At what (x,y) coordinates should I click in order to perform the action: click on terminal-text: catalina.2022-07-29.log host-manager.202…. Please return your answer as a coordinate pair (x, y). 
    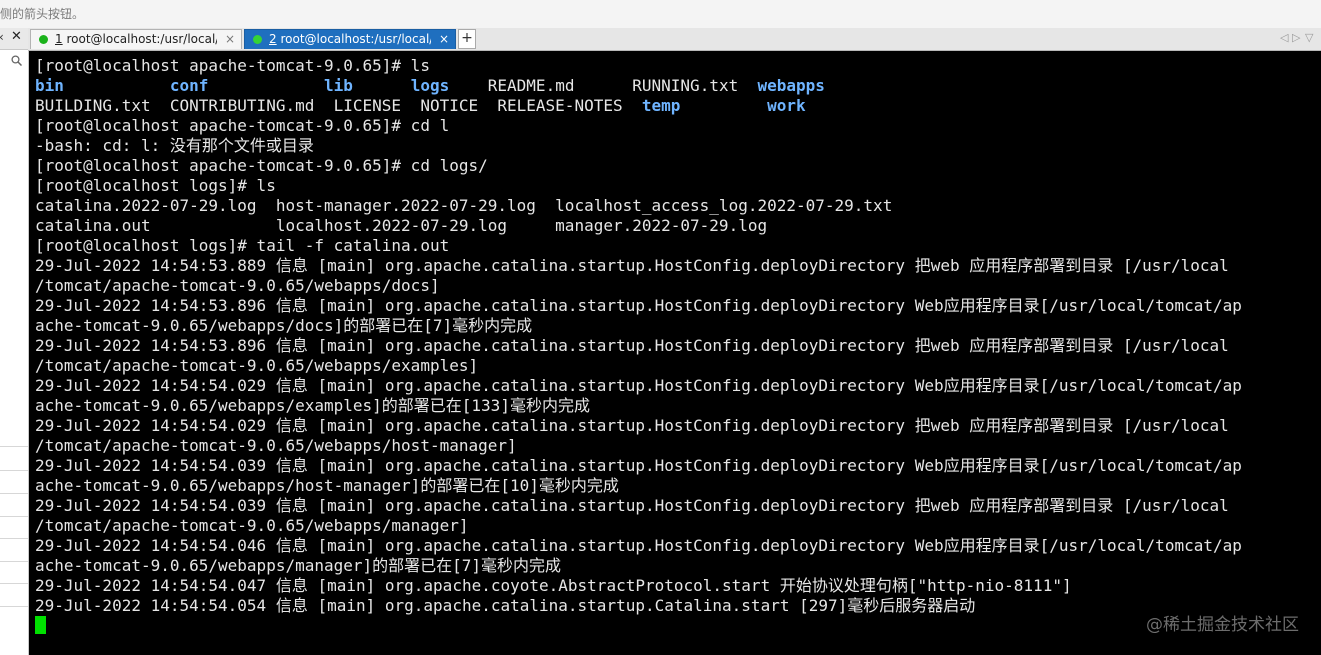
    Looking at the image, I should click on (464, 205).